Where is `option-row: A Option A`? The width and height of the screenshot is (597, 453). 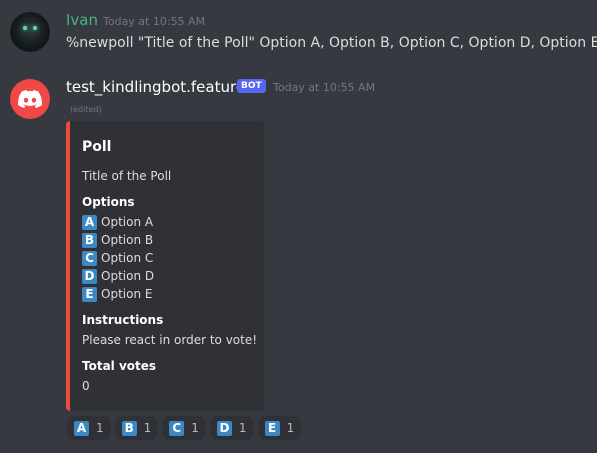 option-row: A Option A is located at coordinates (117, 222).